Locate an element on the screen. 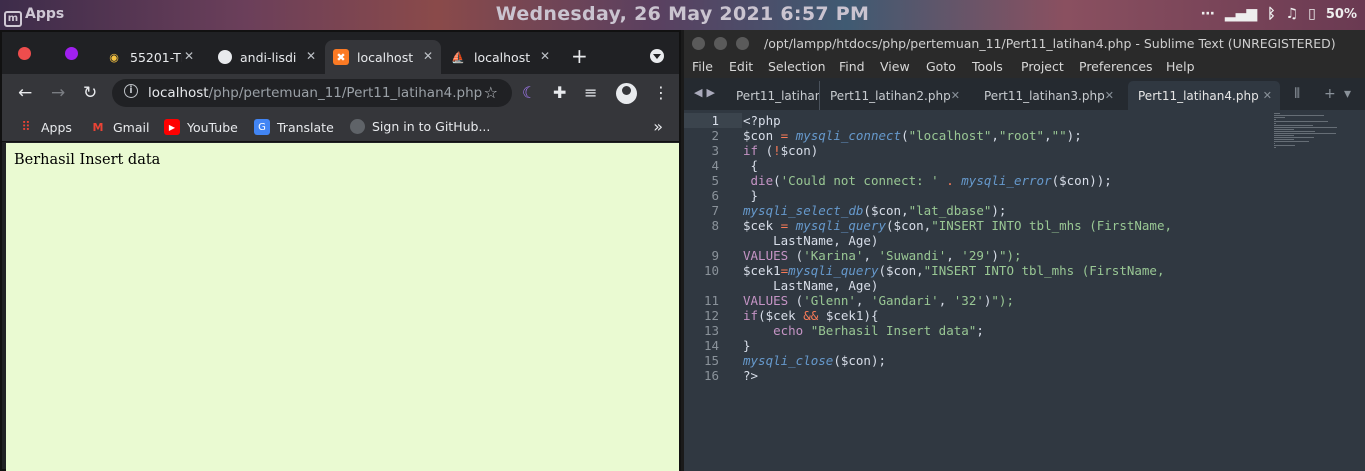 The width and height of the screenshot is (1365, 471). editor-tab-active: Pert11_latihan4.php ✕ is located at coordinates (1204, 95).